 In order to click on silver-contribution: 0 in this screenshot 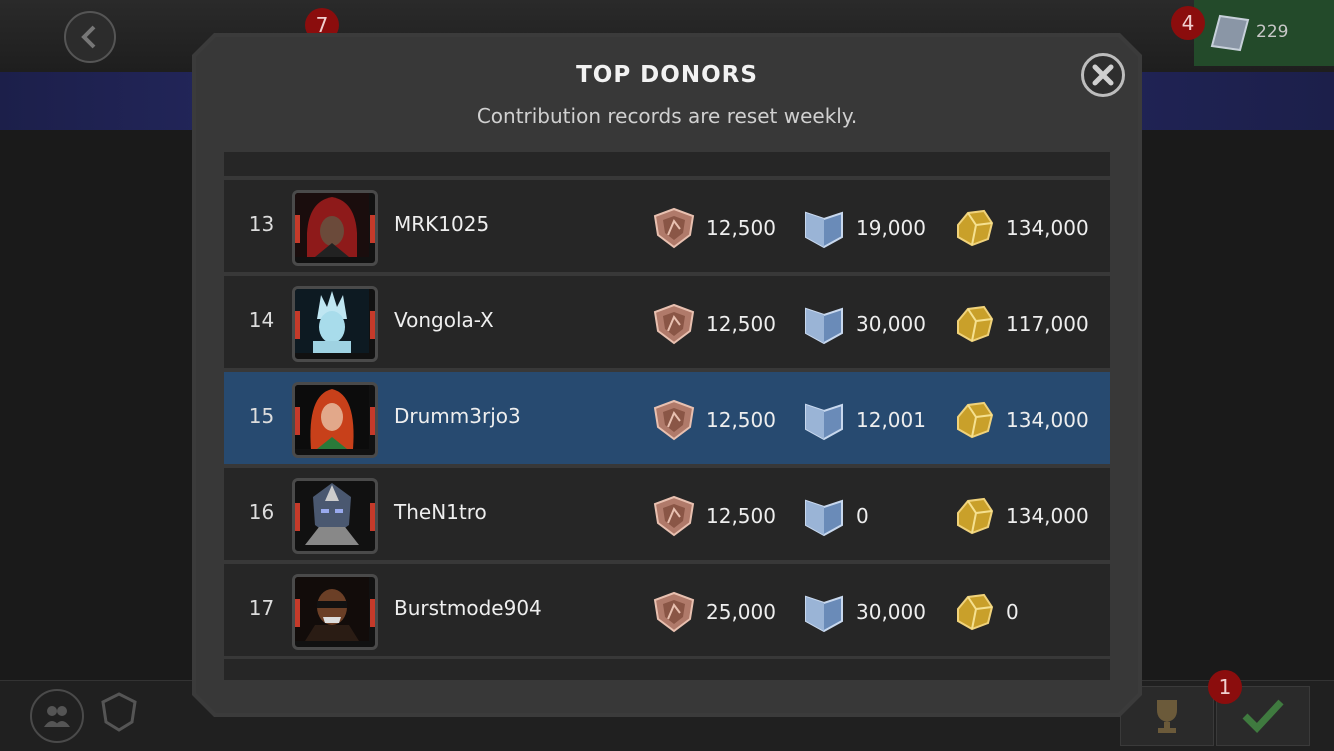, I will do `click(835, 516)`.